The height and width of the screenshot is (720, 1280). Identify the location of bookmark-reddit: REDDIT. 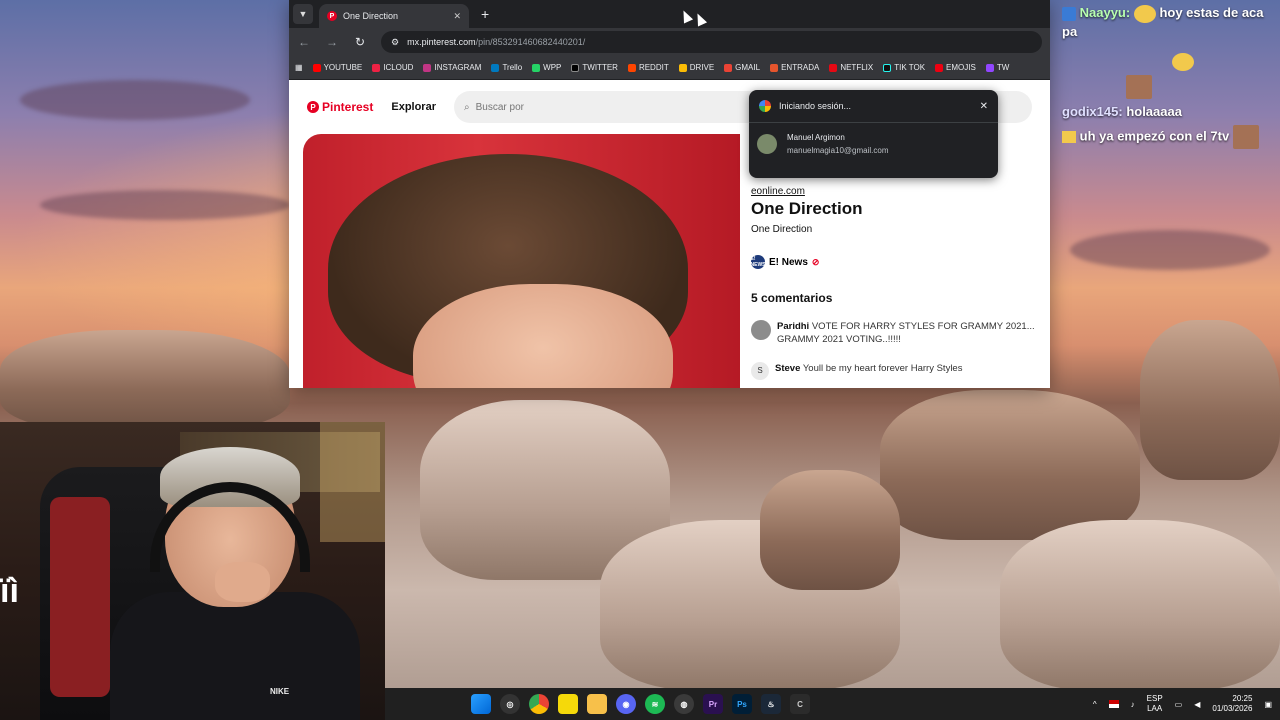
(648, 67).